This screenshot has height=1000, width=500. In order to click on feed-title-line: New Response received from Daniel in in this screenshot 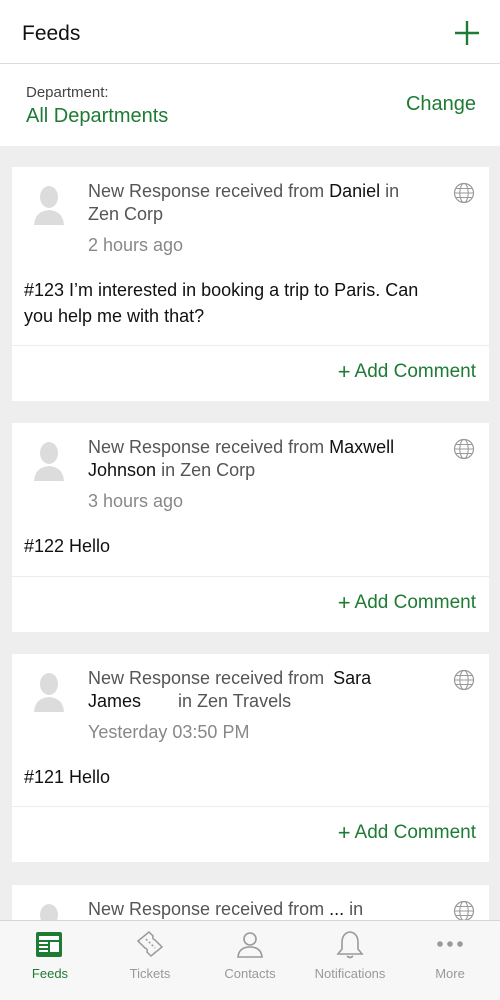, I will do `click(243, 191)`.